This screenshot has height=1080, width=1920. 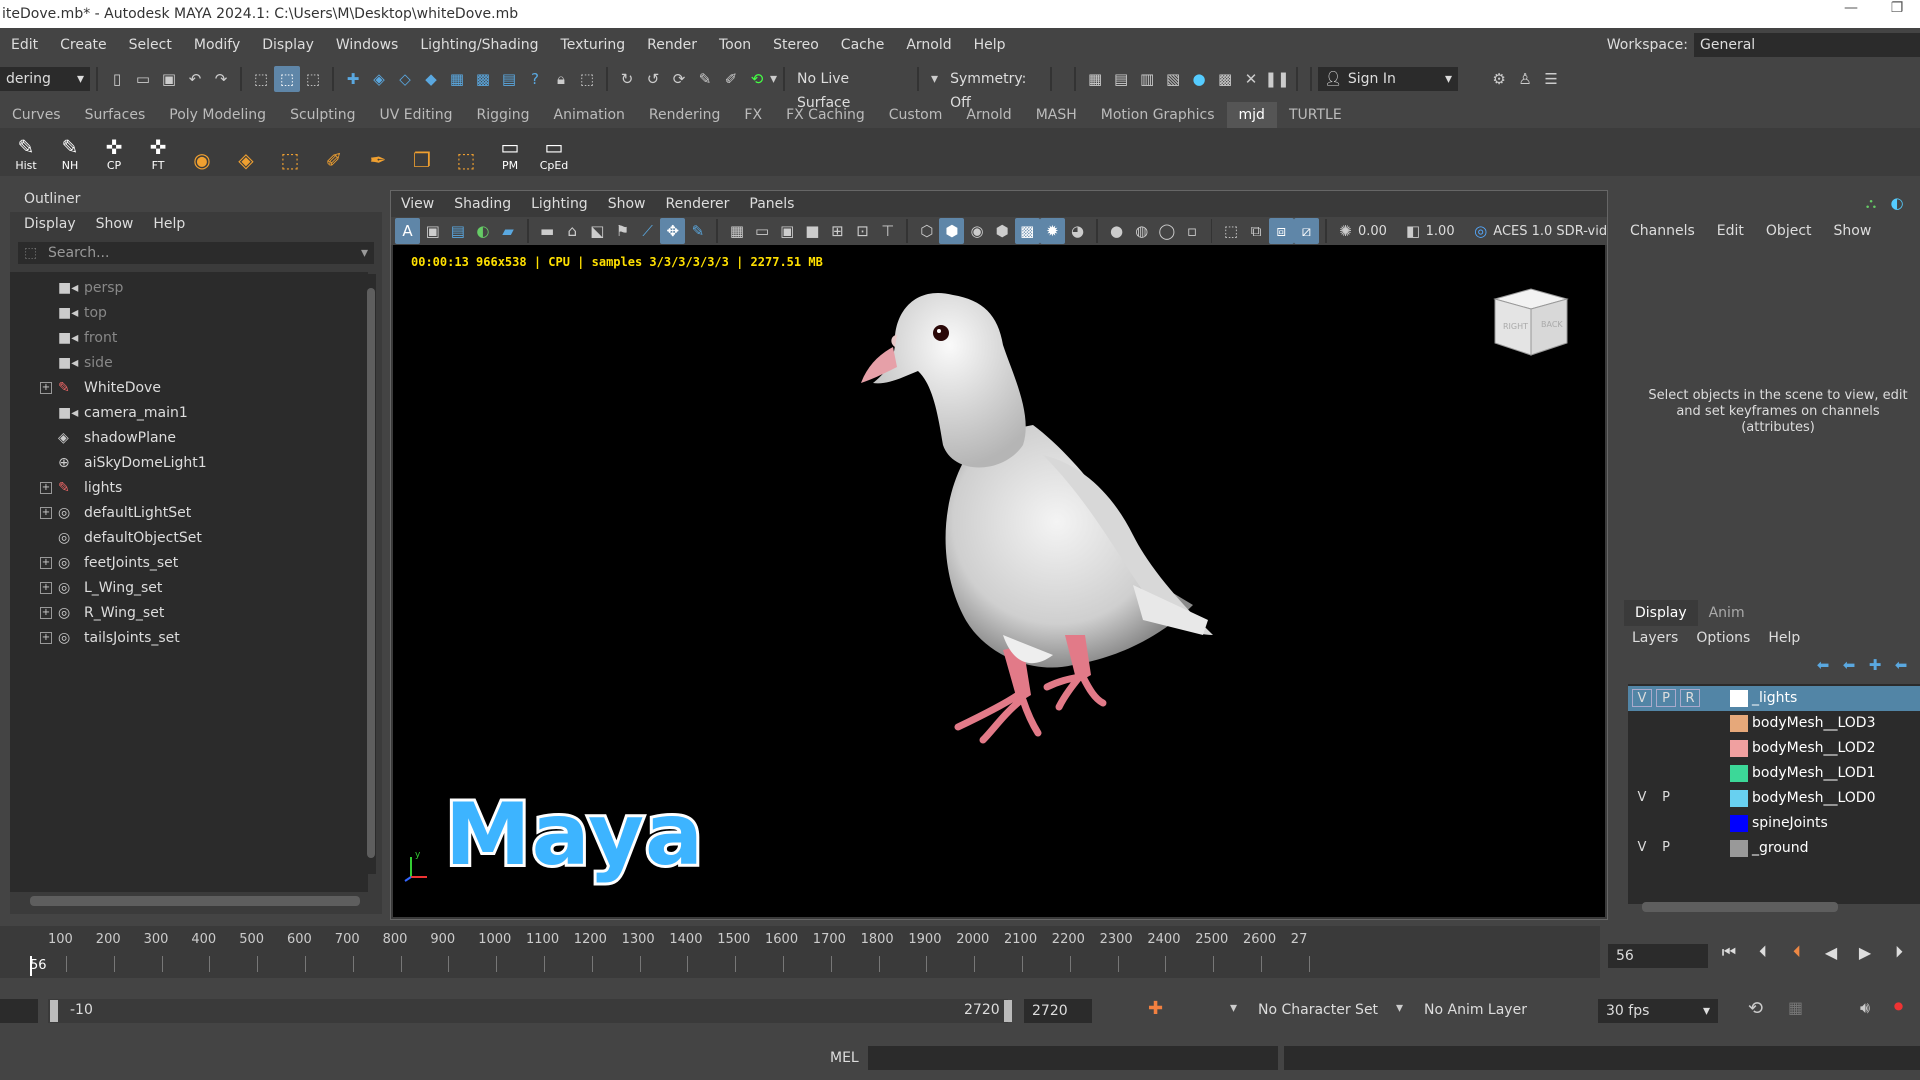 I want to click on paint-icon: ✎, so click(x=705, y=79).